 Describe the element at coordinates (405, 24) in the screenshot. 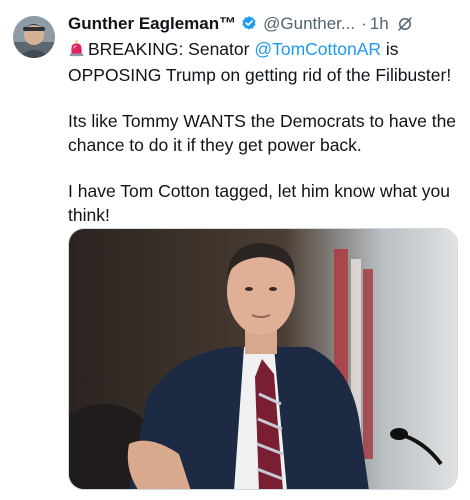

I see `grok-icon` at that location.